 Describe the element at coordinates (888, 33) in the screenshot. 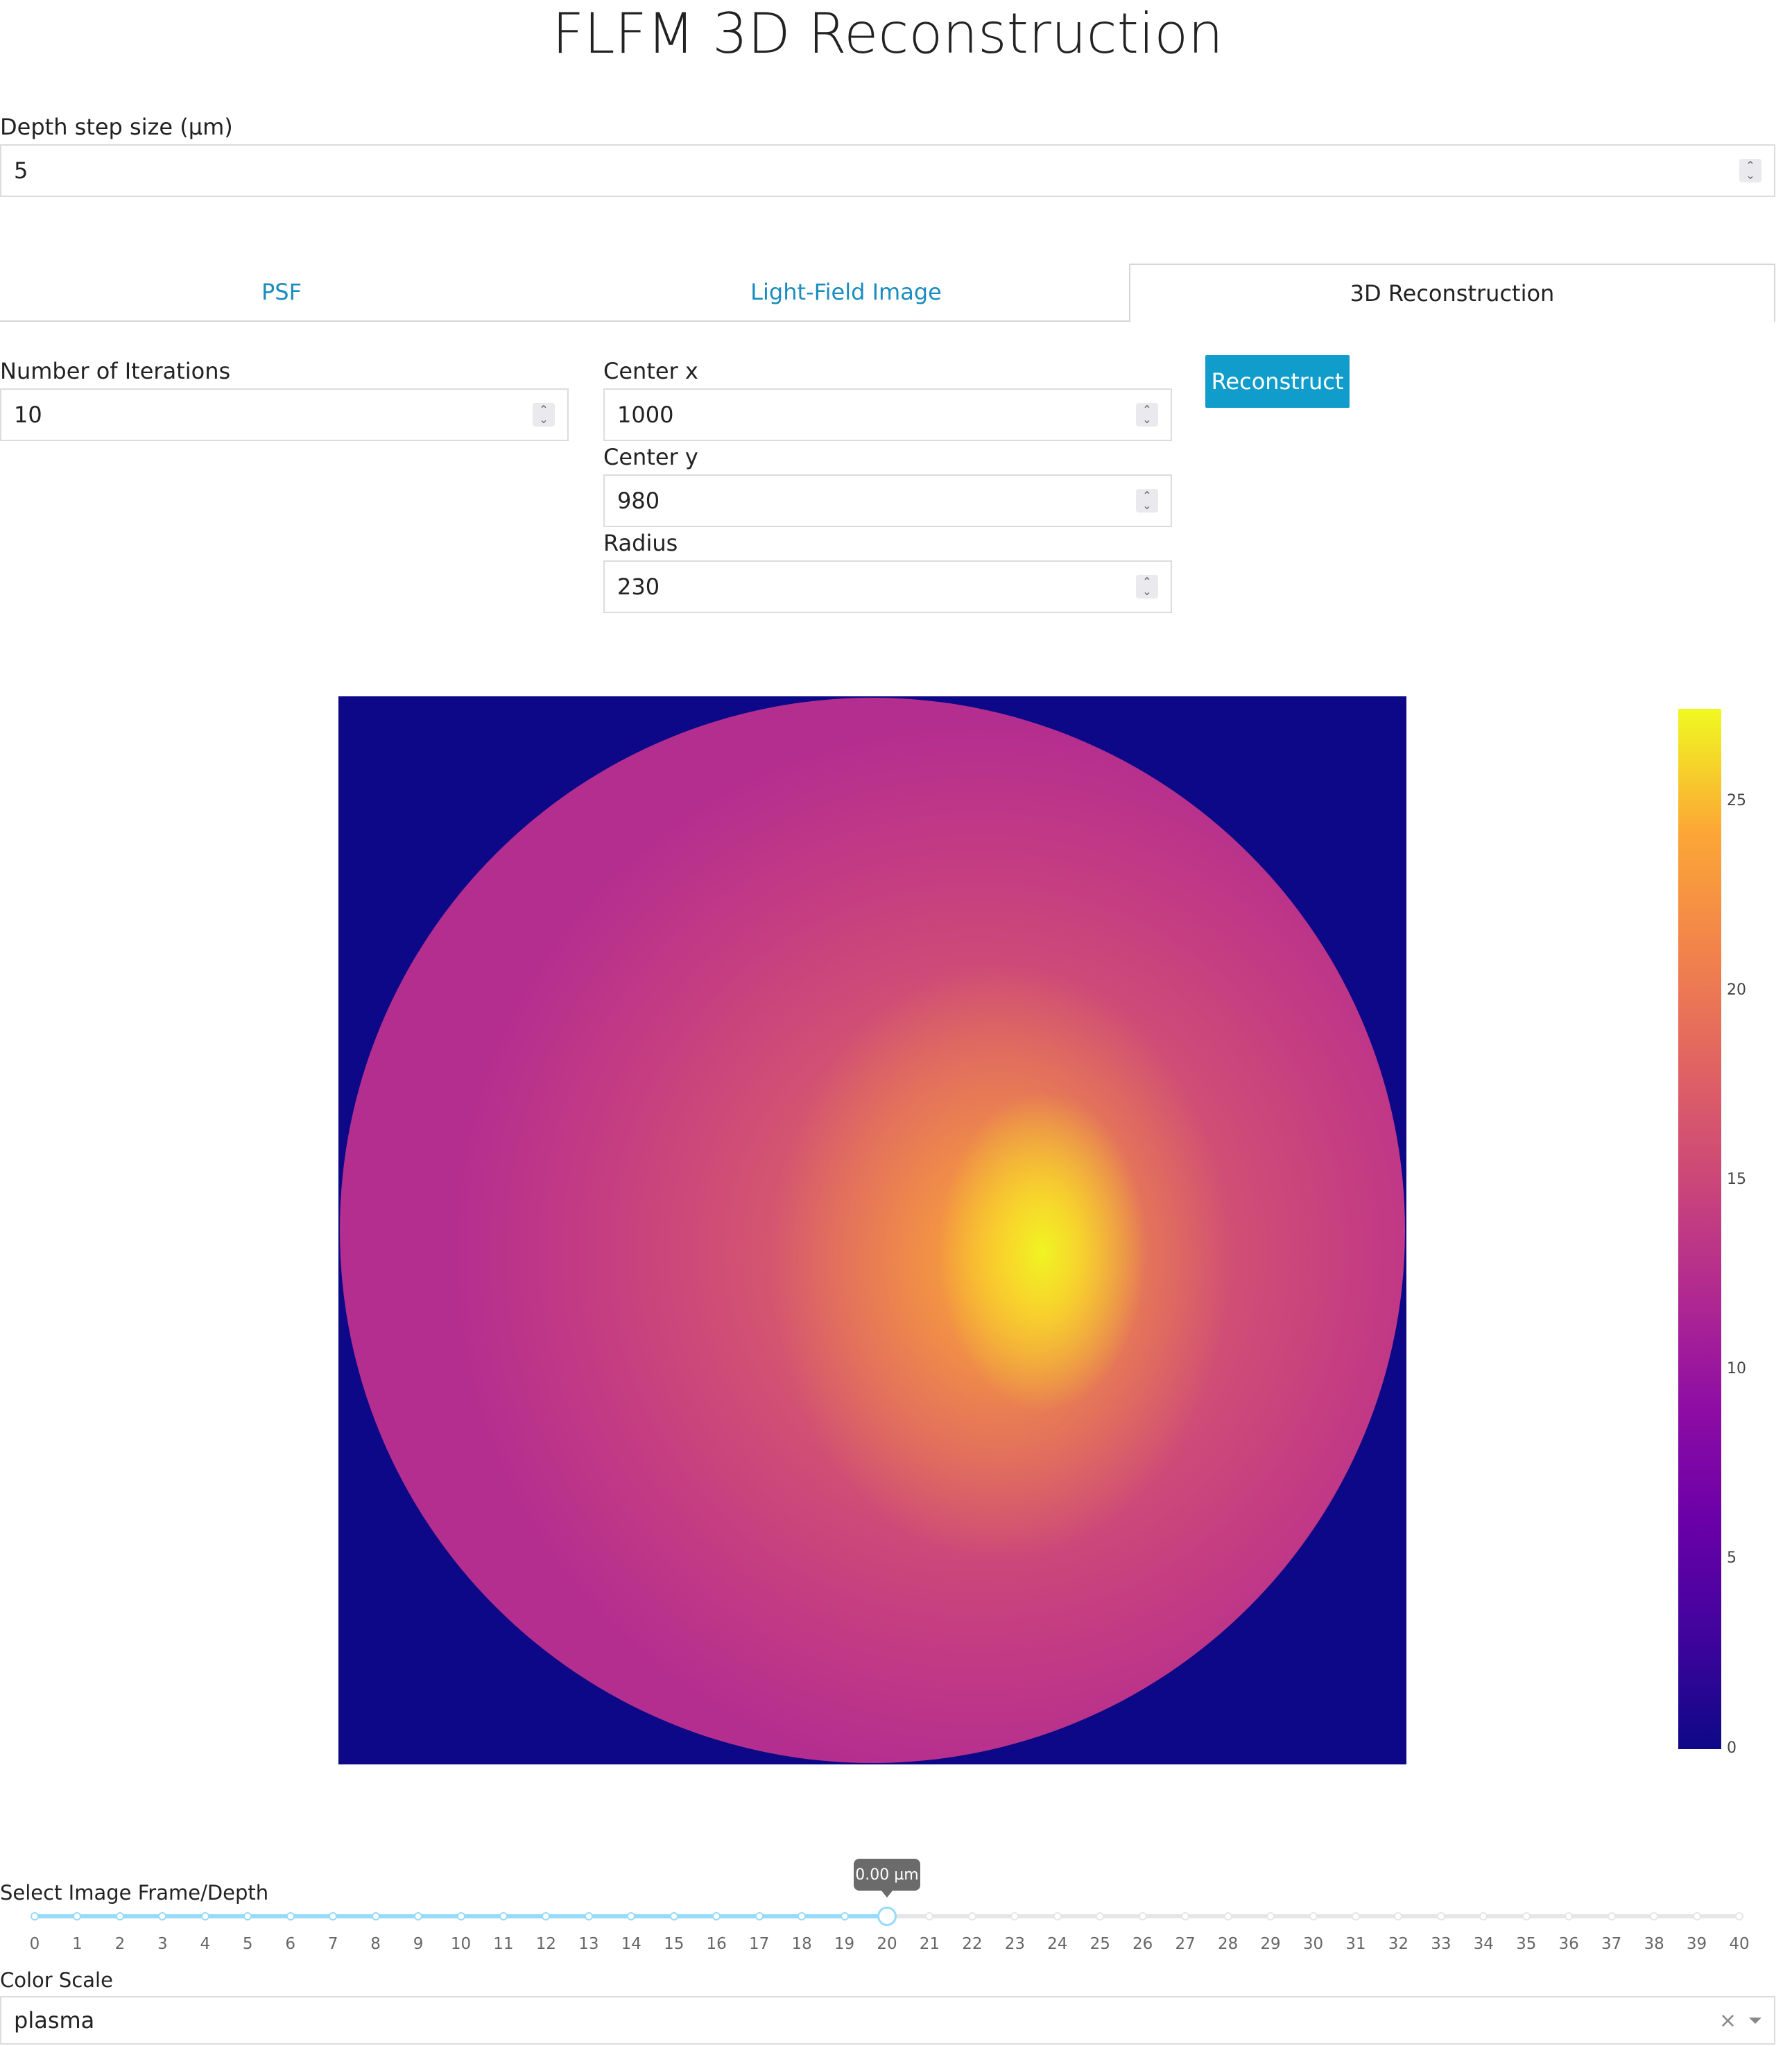

I see `page-title: FLFM 3D Reconstruction` at that location.